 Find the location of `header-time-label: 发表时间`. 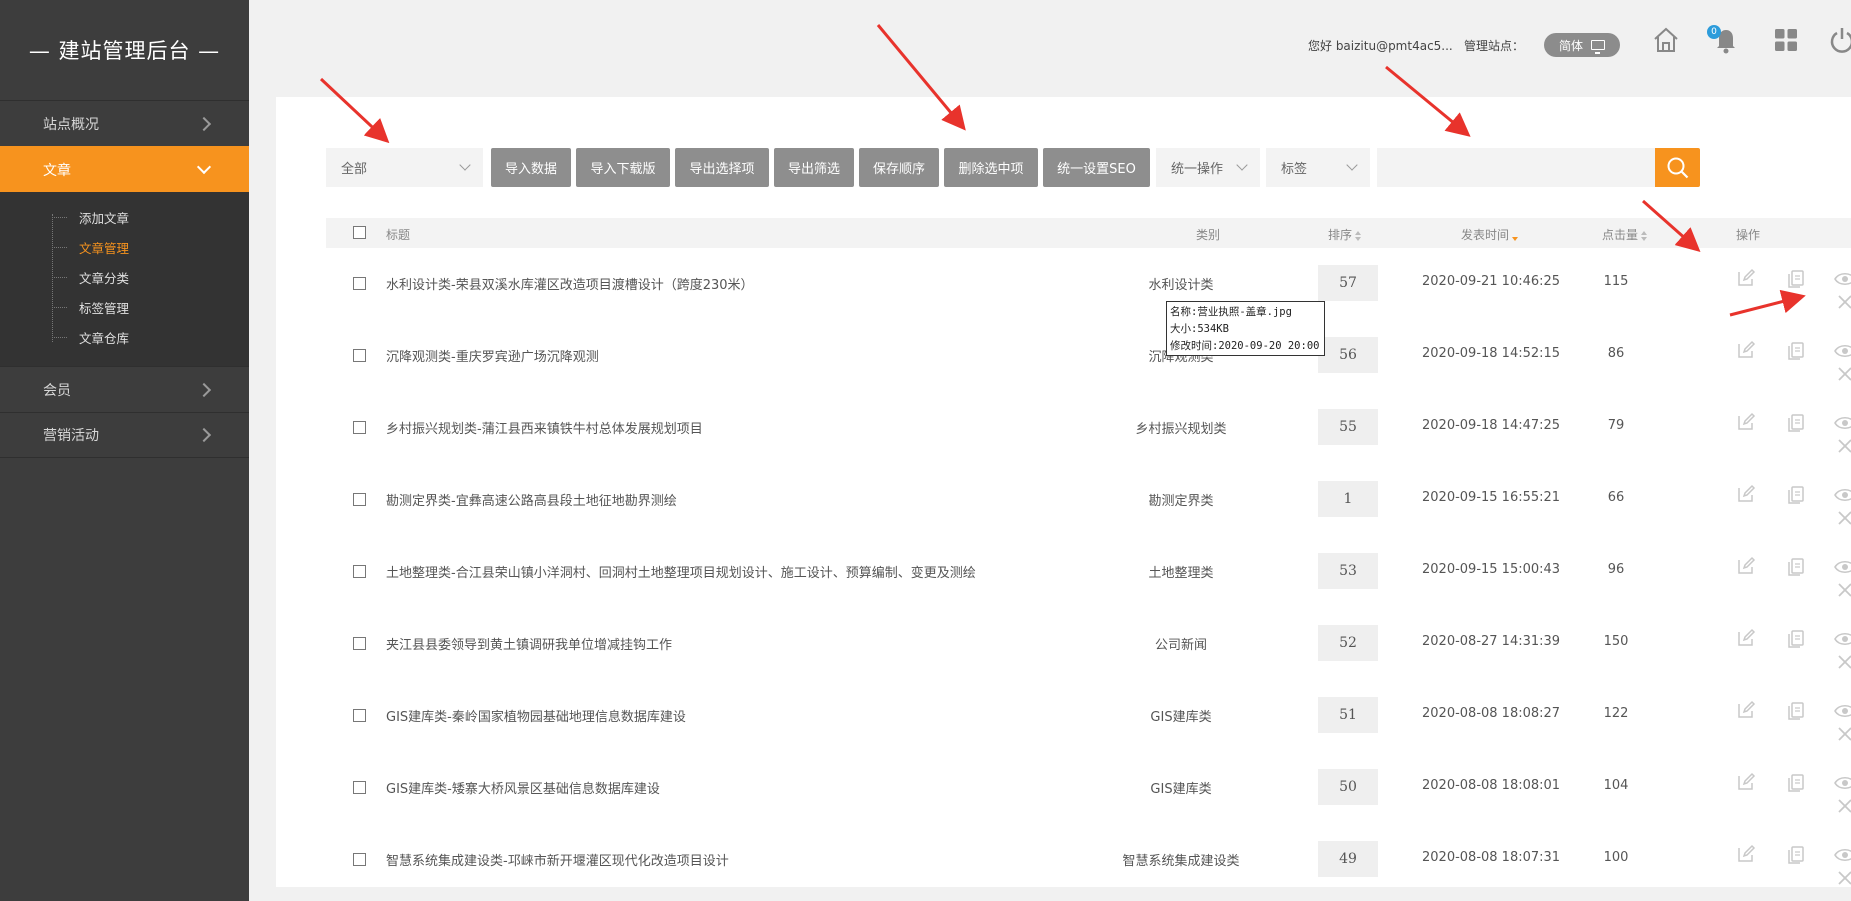

header-time-label: 发表时间 is located at coordinates (1485, 235).